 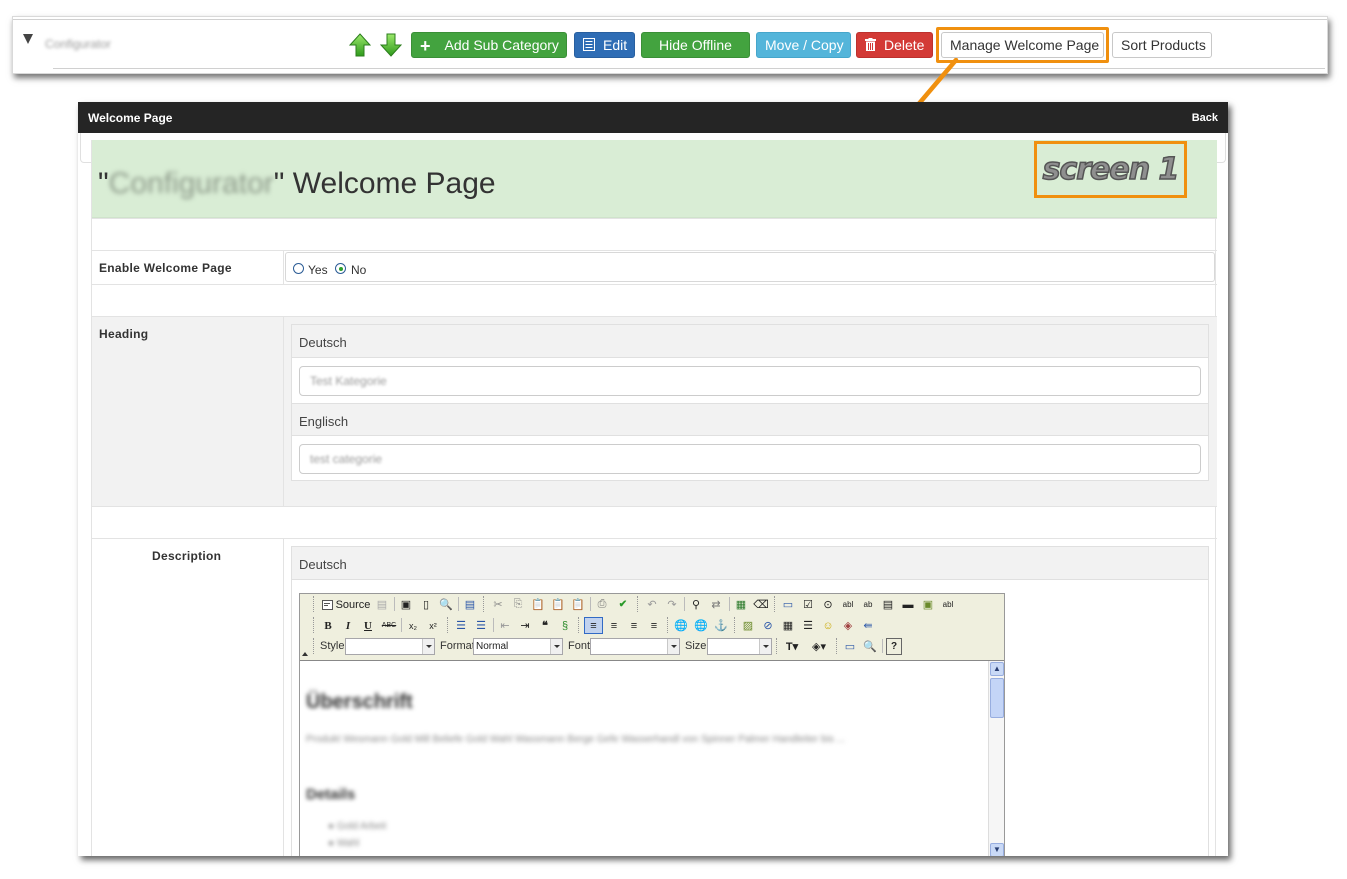 I want to click on blockquote-icon: ❝, so click(x=545, y=625).